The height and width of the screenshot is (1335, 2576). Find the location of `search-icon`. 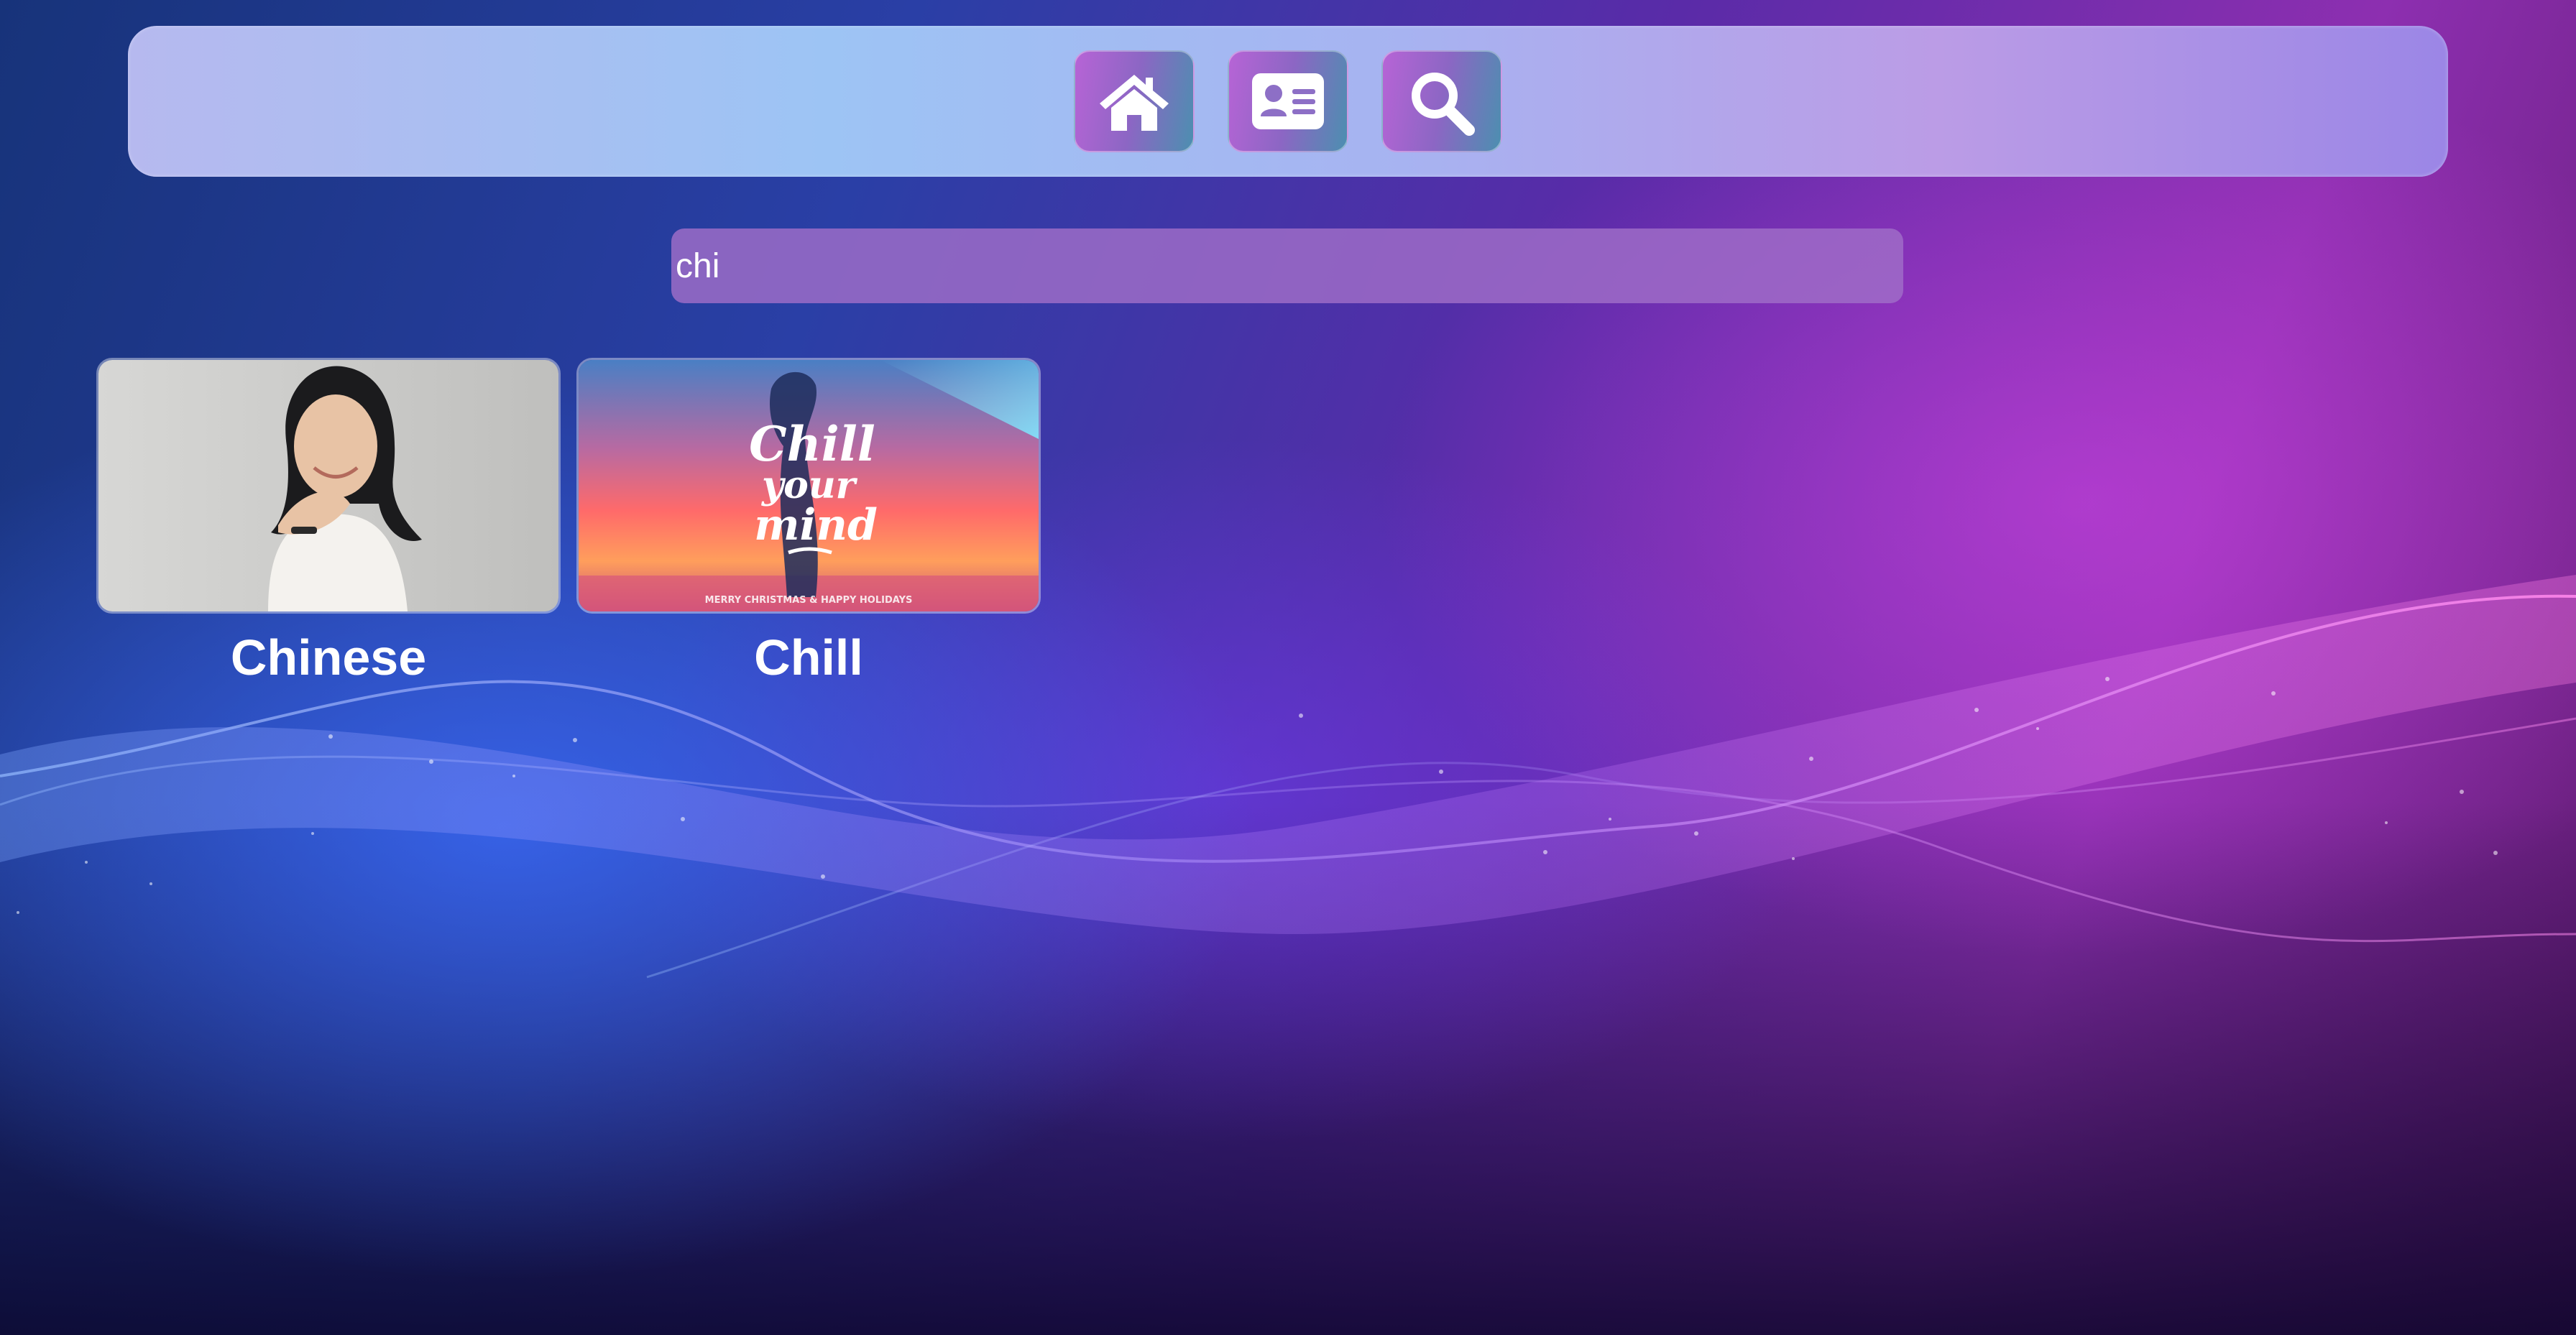

search-icon is located at coordinates (1443, 104).